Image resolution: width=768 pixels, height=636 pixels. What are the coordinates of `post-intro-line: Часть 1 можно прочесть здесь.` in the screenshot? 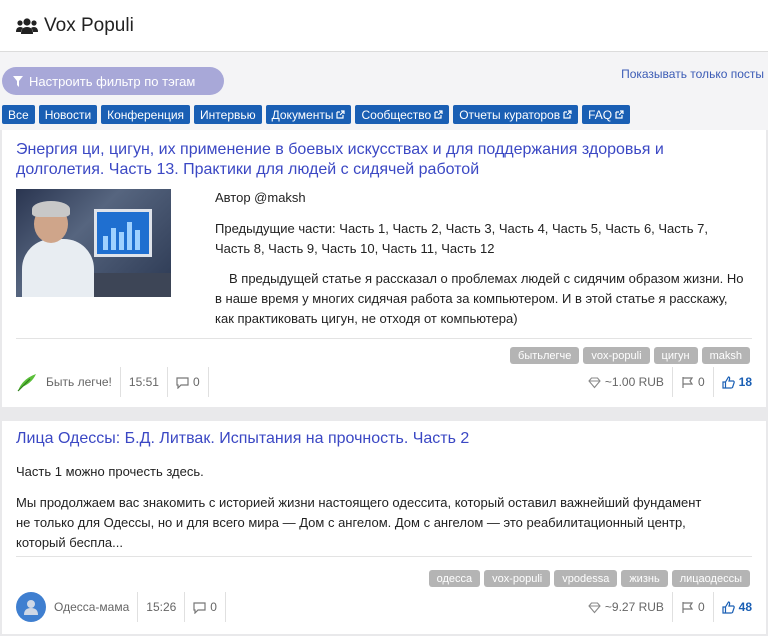 It's located at (110, 471).